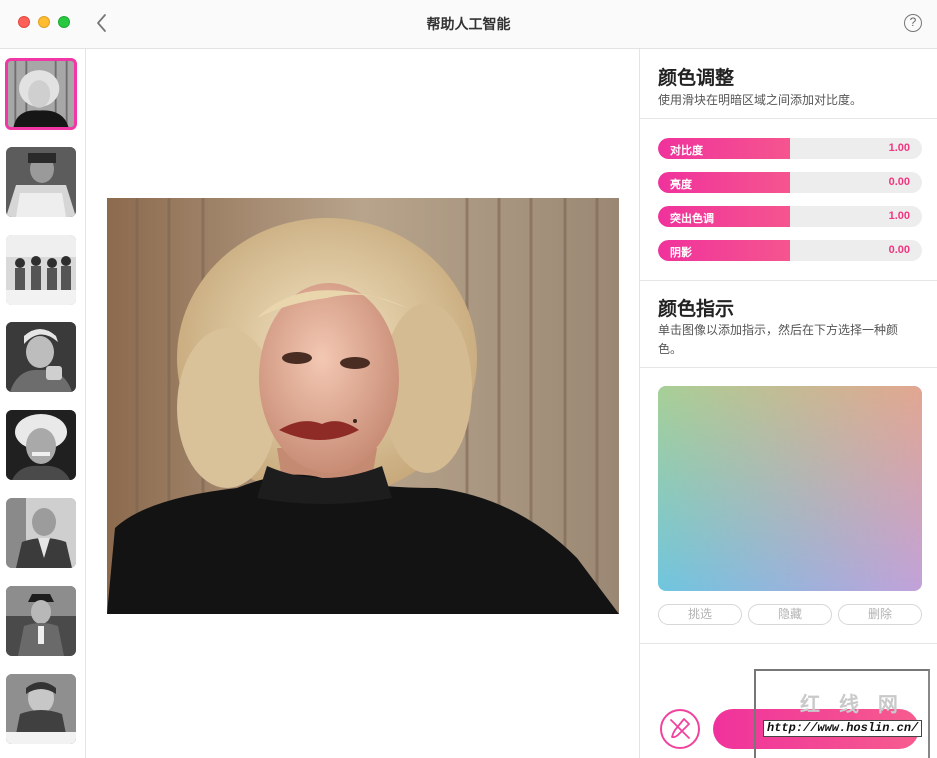  I want to click on watermark-url: http://www.hoslin.cn/, so click(843, 728).